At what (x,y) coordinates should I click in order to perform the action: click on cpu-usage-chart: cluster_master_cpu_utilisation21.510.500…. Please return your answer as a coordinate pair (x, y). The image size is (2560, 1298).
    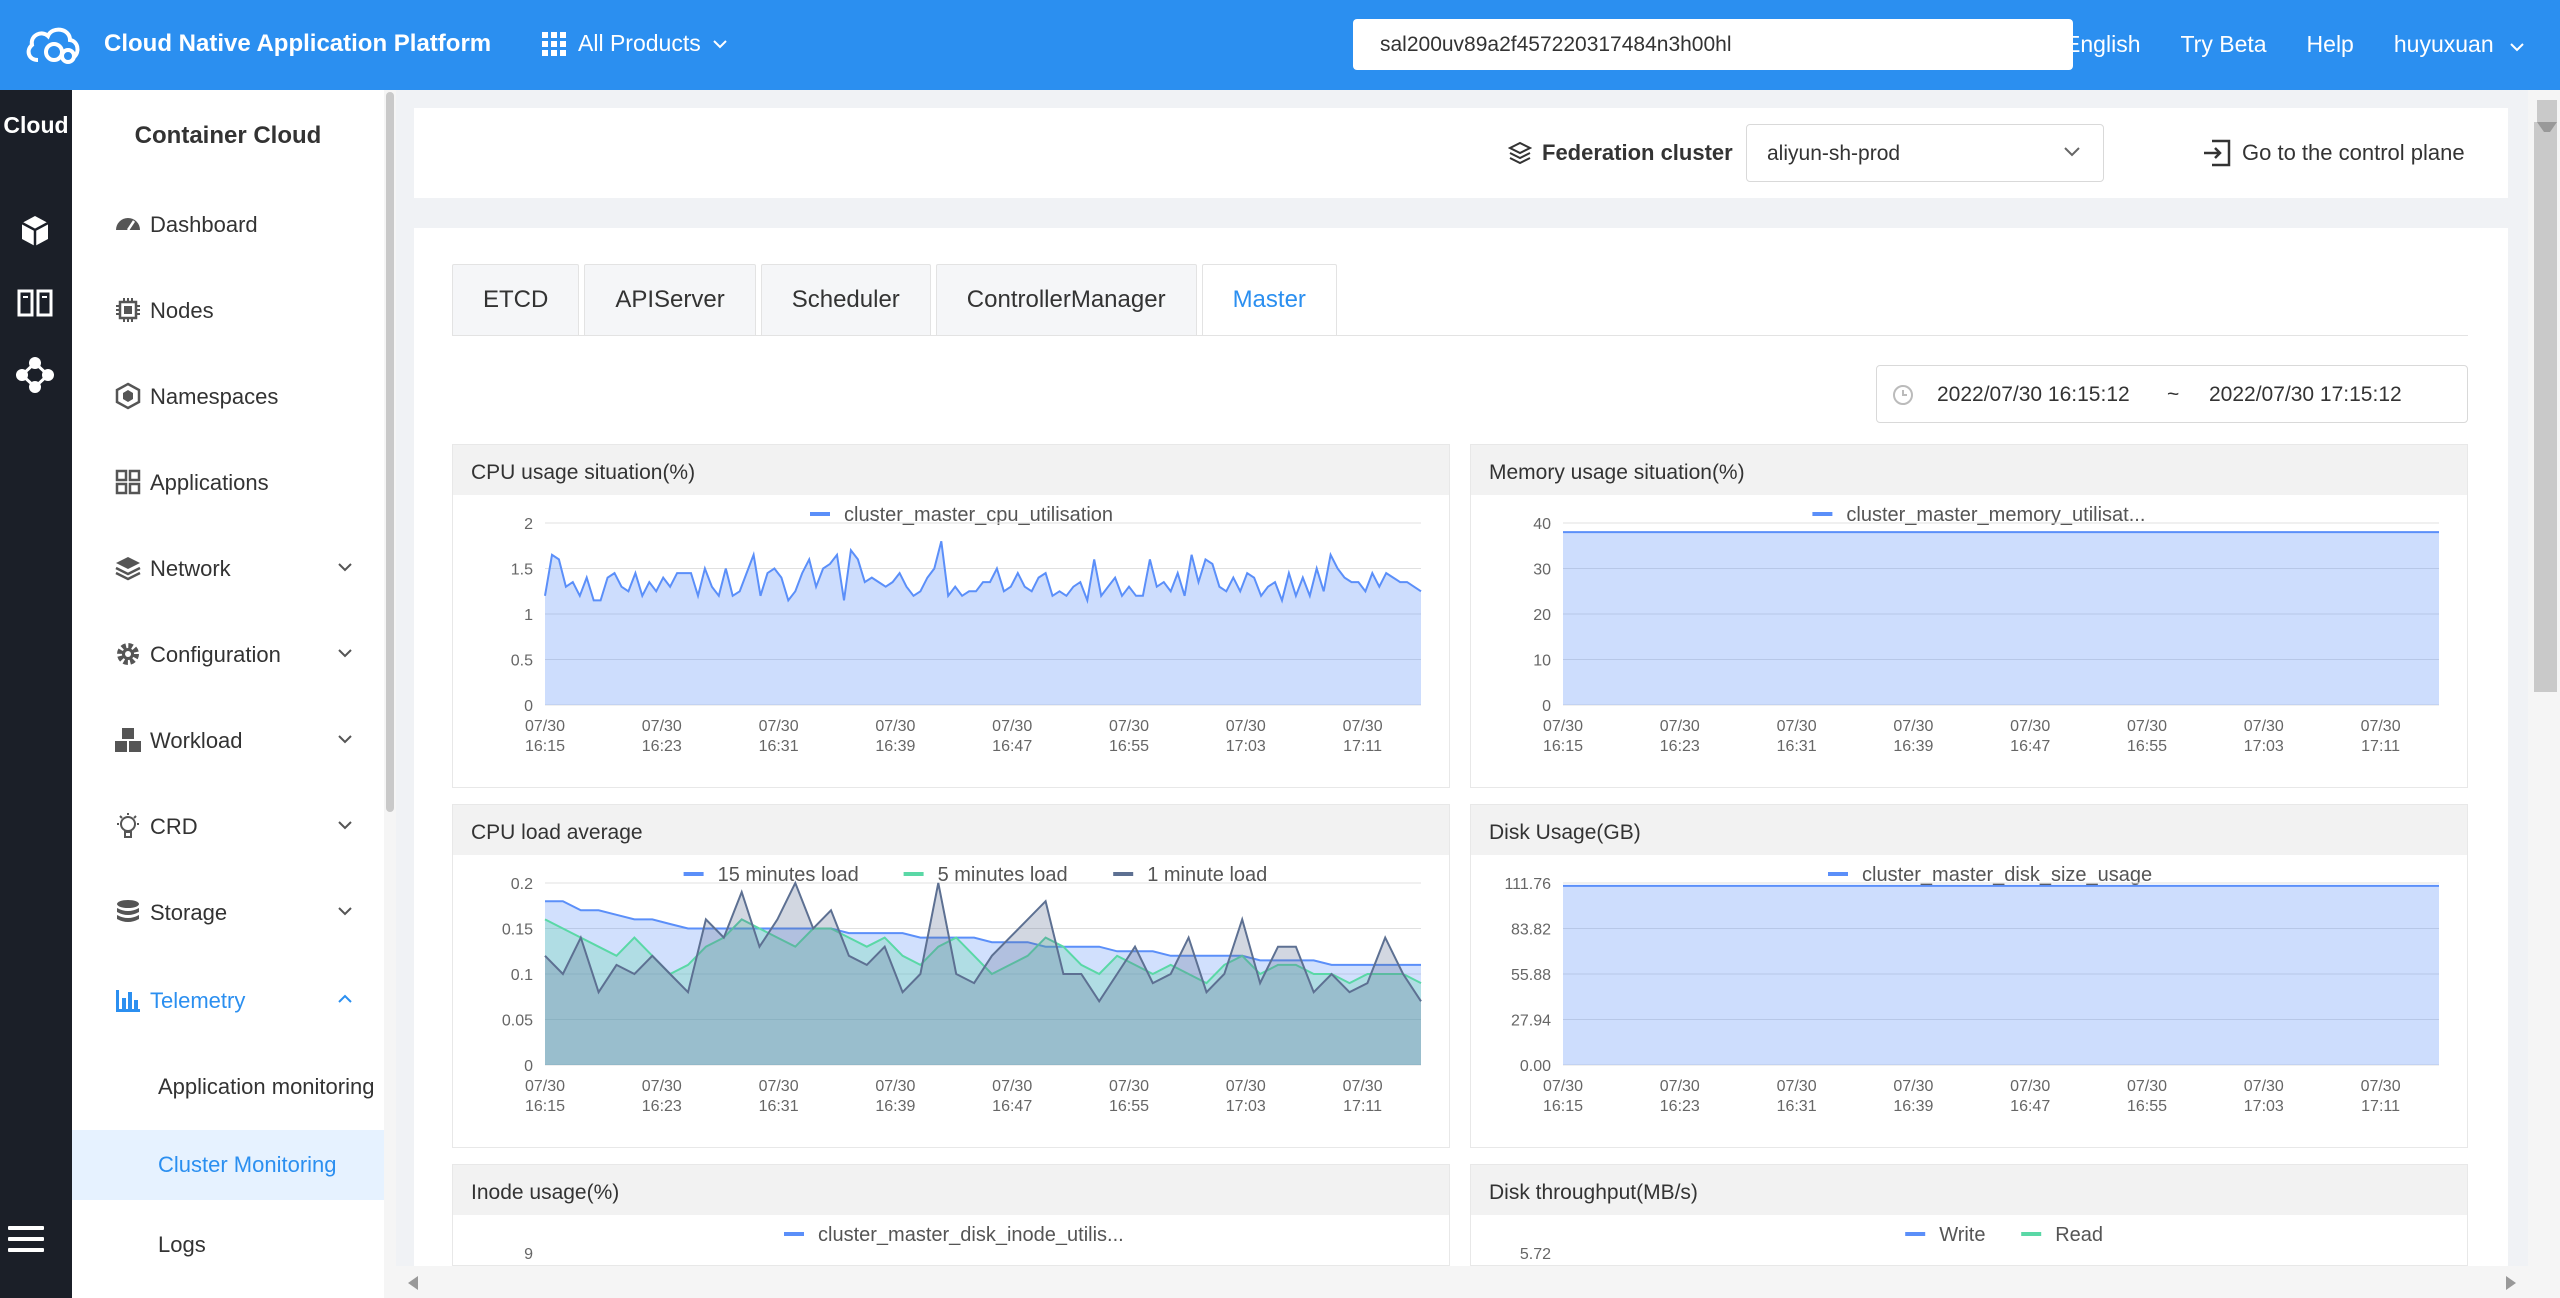
    Looking at the image, I should click on (966, 629).